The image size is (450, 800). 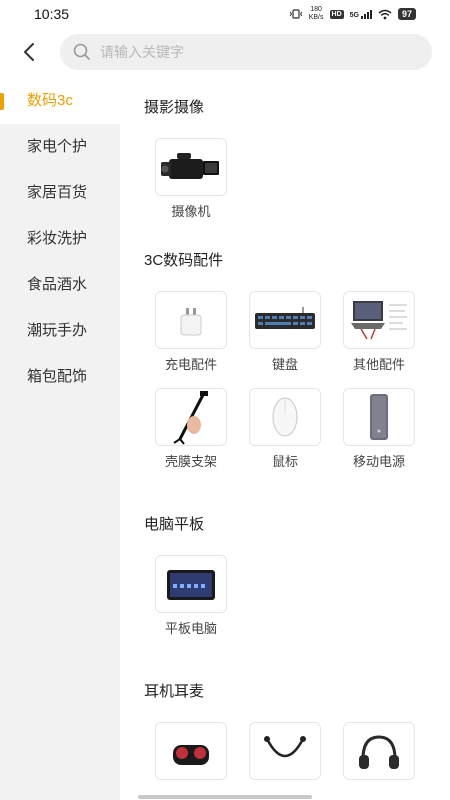 I want to click on section-title: 3C数码配件, so click(x=184, y=260).